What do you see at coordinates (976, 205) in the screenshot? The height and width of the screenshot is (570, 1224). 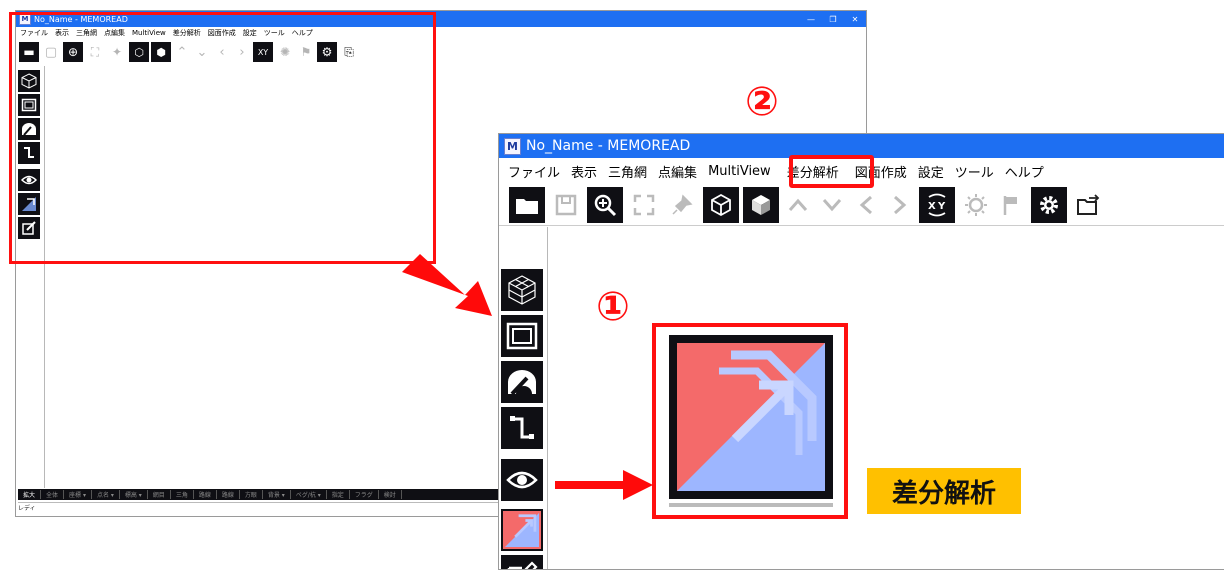 I see `sun-icon-large` at bounding box center [976, 205].